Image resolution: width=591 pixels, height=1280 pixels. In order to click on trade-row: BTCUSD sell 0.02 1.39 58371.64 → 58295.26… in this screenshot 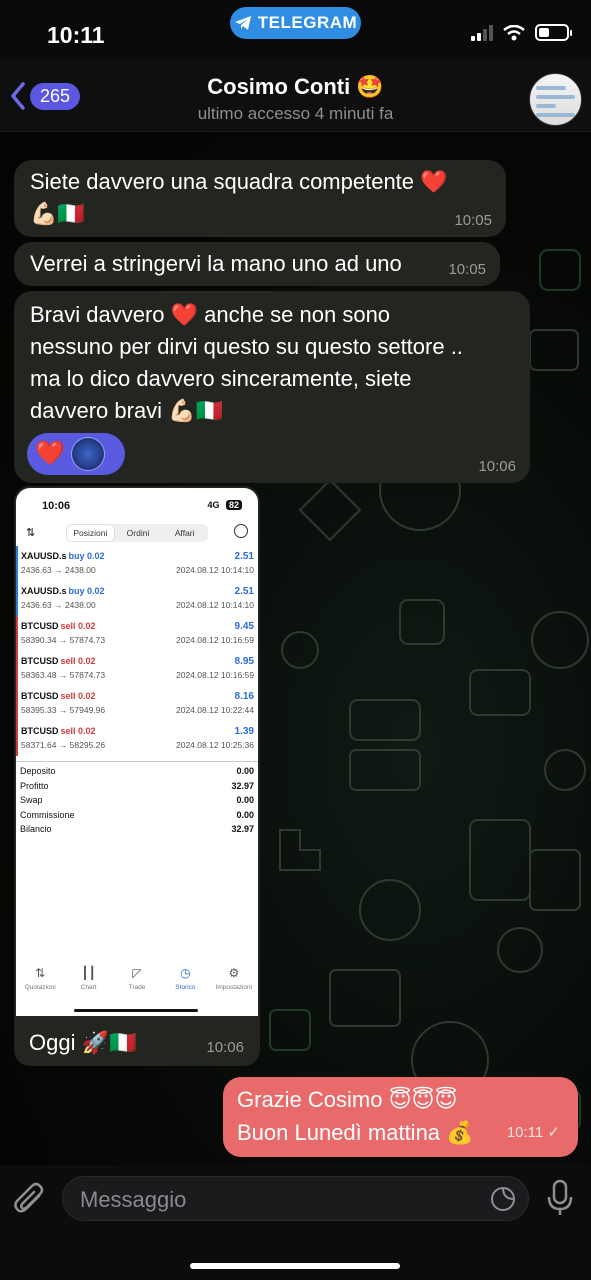, I will do `click(137, 738)`.